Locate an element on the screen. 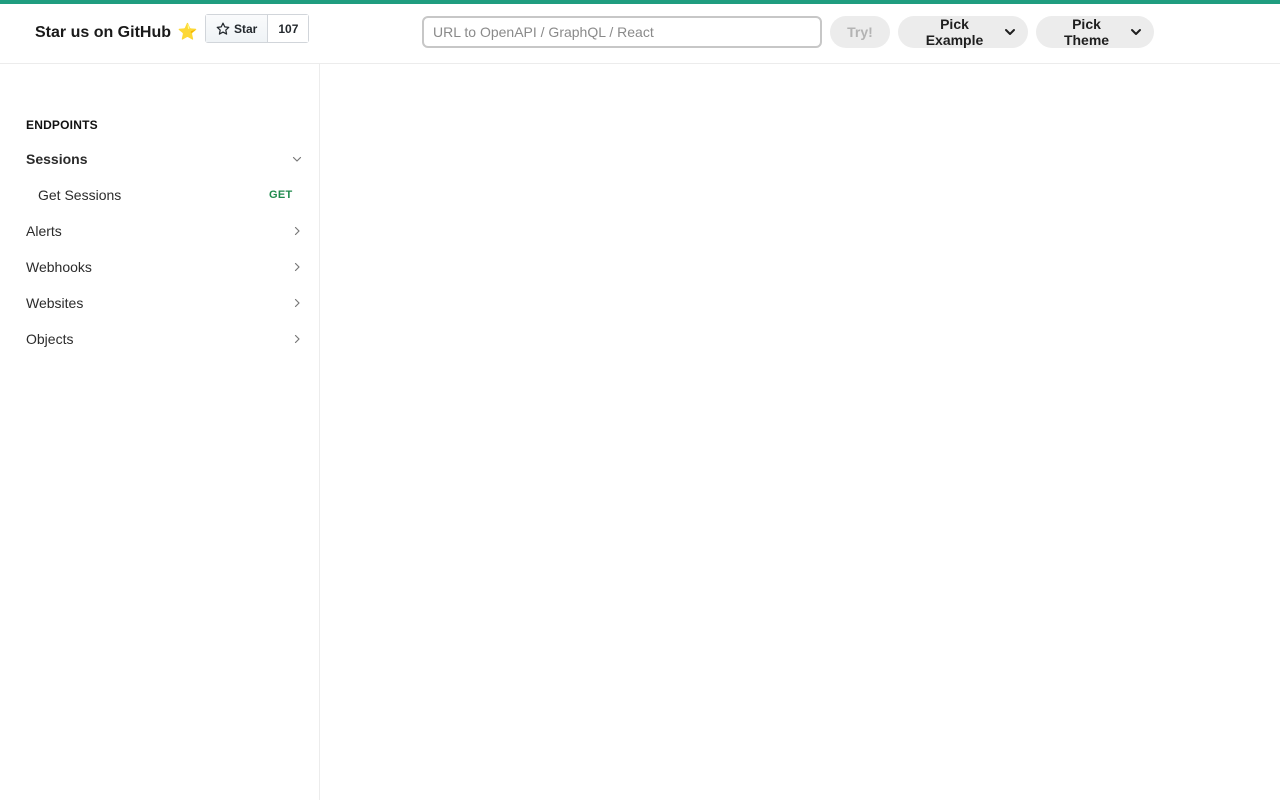 The image size is (1280, 800). sidebar-group-webhooks: Webhooks is located at coordinates (159, 267).